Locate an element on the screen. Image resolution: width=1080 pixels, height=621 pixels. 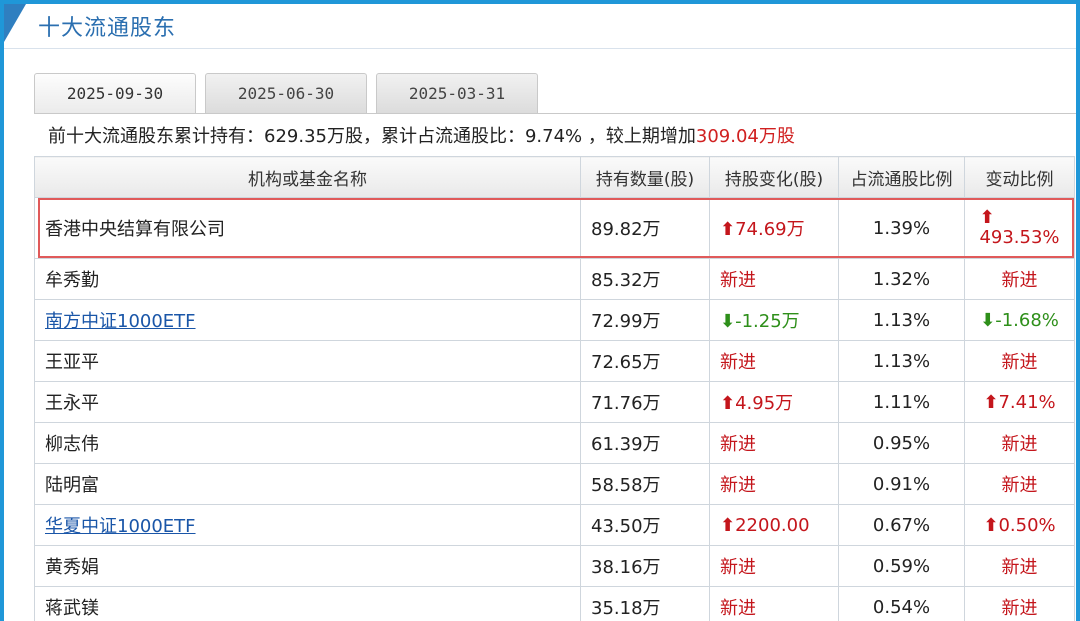
shareholder-name: 黄秀娟 is located at coordinates (72, 567).